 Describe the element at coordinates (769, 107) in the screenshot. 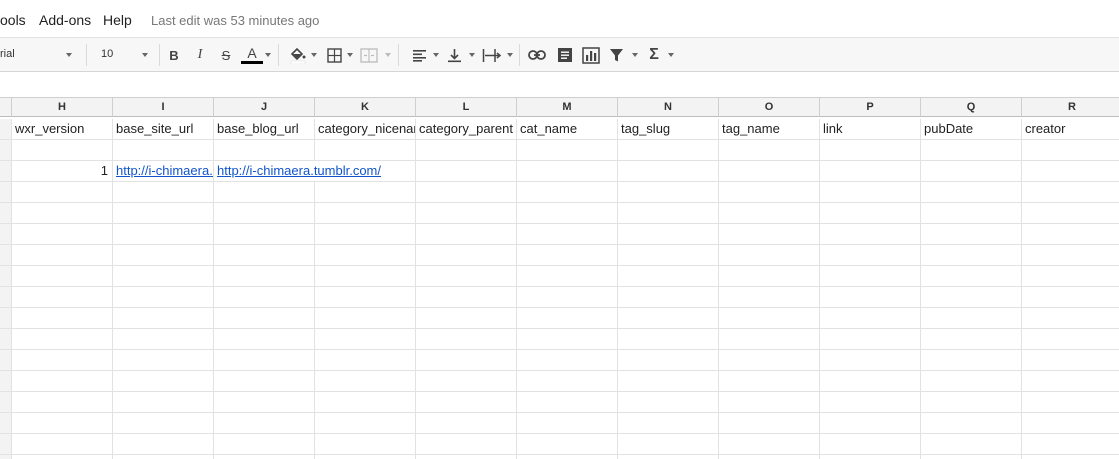

I see `column-header-o: O` at that location.